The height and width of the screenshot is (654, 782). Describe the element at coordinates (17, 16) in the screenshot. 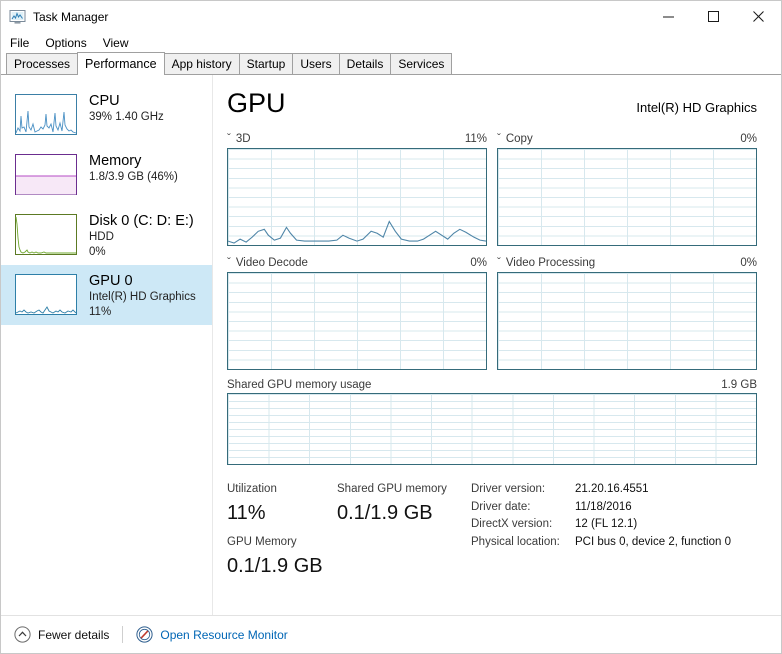

I see `task-manager-icon` at that location.